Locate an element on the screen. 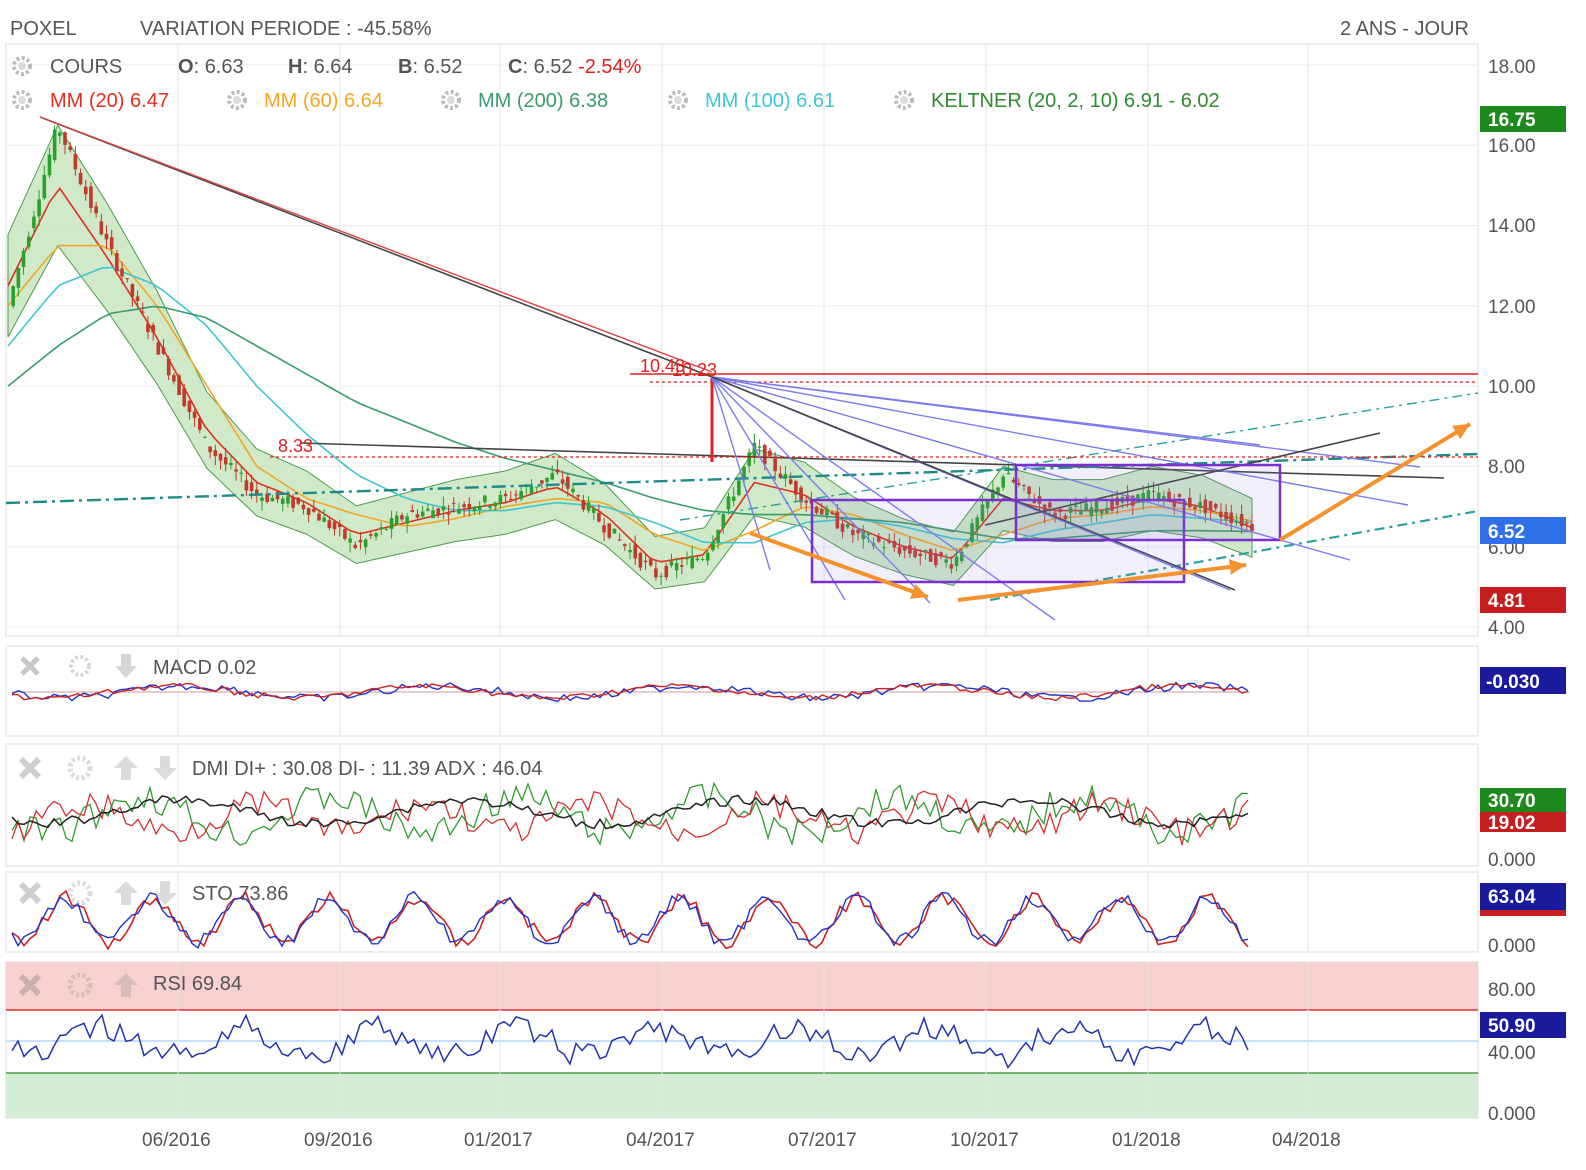  x-tick: 01/2018 is located at coordinates (1146, 1140).